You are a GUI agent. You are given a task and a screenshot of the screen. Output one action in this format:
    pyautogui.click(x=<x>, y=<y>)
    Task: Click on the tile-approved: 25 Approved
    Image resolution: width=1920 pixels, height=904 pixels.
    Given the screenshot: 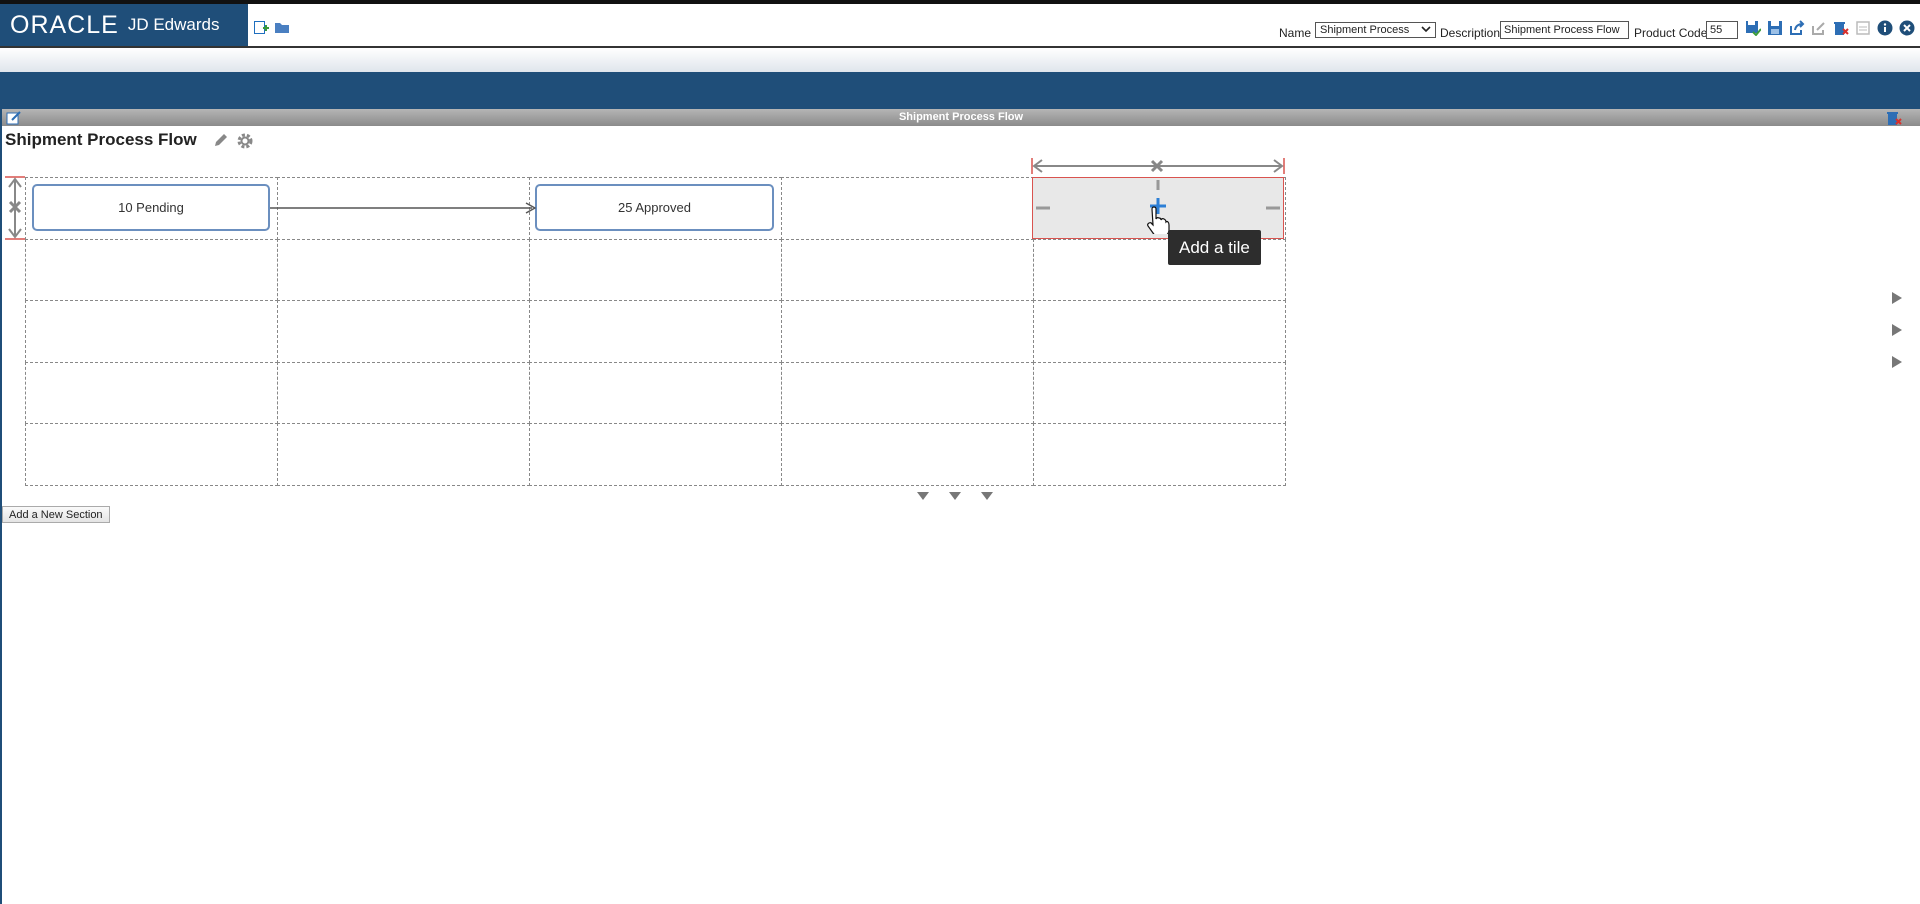 What is the action you would take?
    pyautogui.click(x=654, y=207)
    